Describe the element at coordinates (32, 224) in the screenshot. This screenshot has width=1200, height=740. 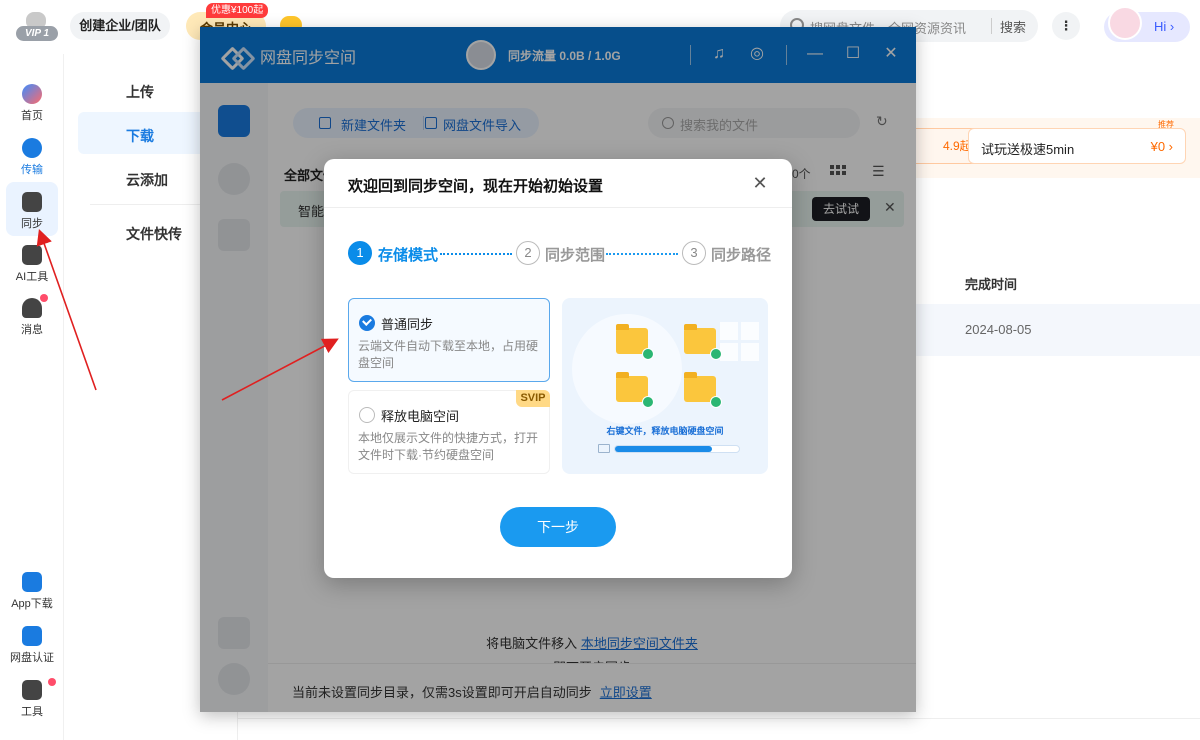
I see `sidebar-item-label: 同步` at that location.